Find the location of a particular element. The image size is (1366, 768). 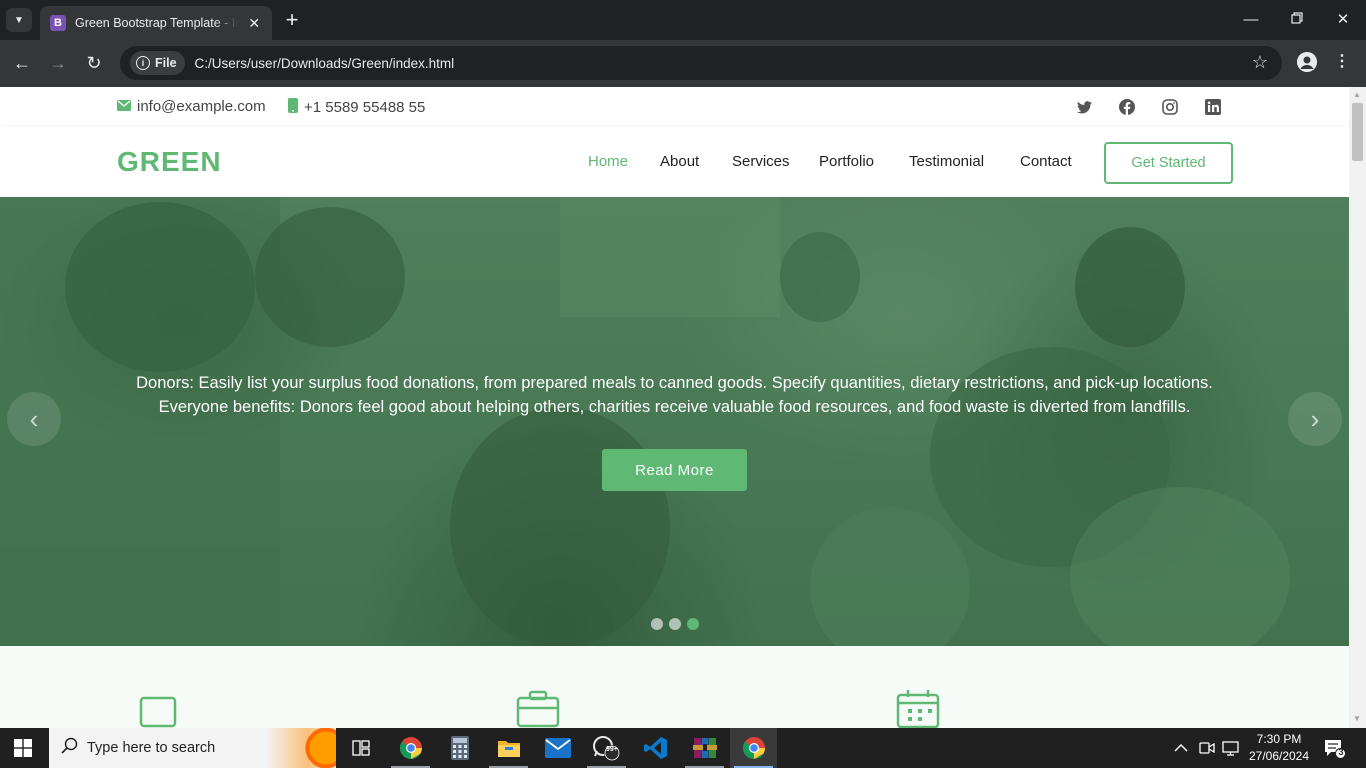

contact-topbar: info@example.com +1 5589 55488 55 is located at coordinates (674, 107).